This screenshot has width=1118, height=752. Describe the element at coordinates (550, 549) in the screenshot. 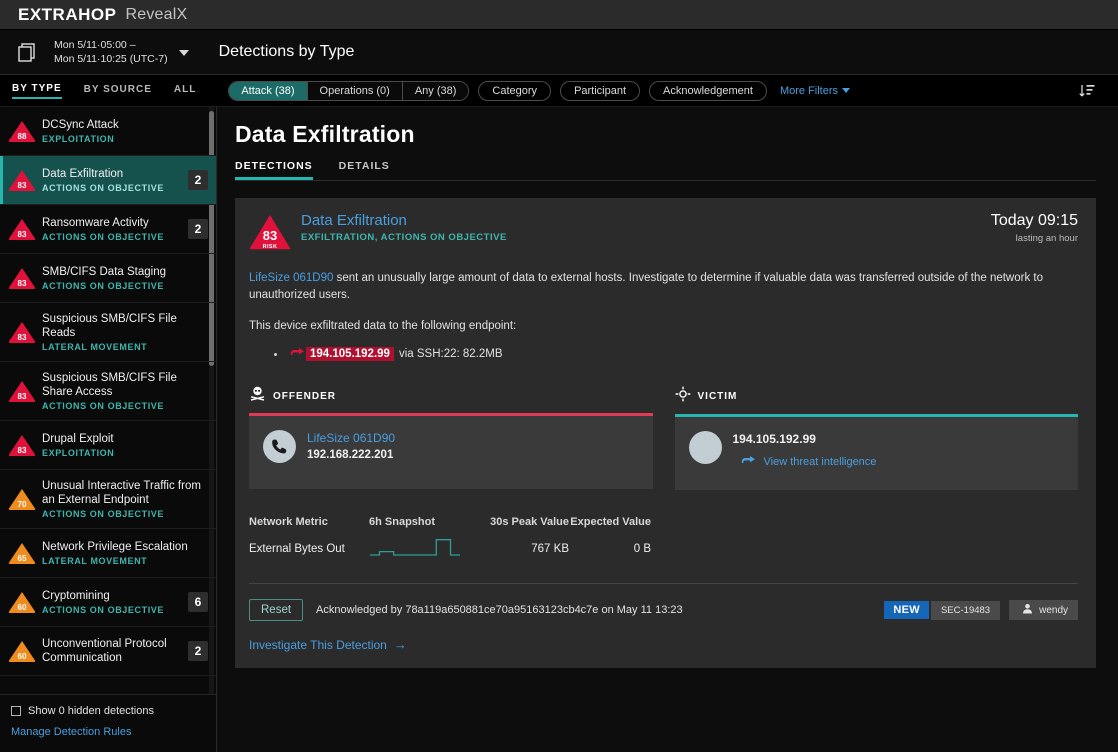

I see `metric-peak-value: 767 KB` at that location.